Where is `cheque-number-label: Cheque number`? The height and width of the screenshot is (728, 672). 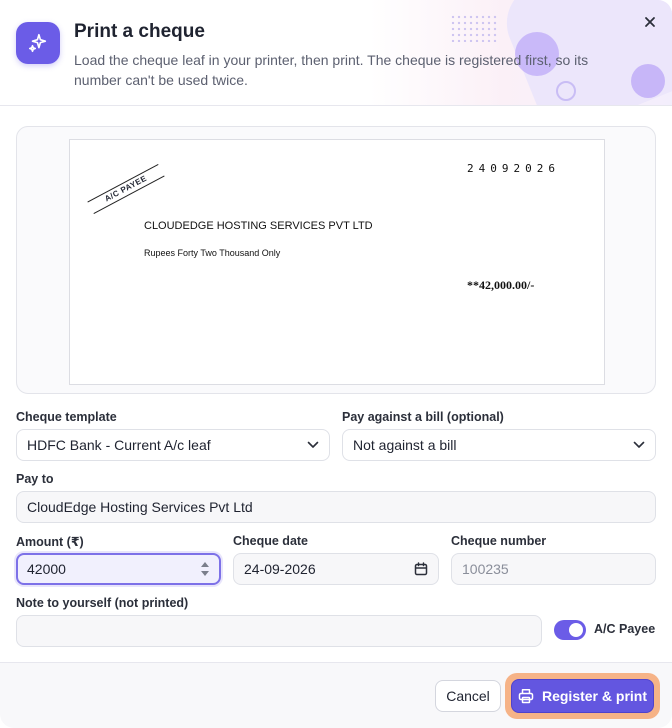
cheque-number-label: Cheque number is located at coordinates (499, 541).